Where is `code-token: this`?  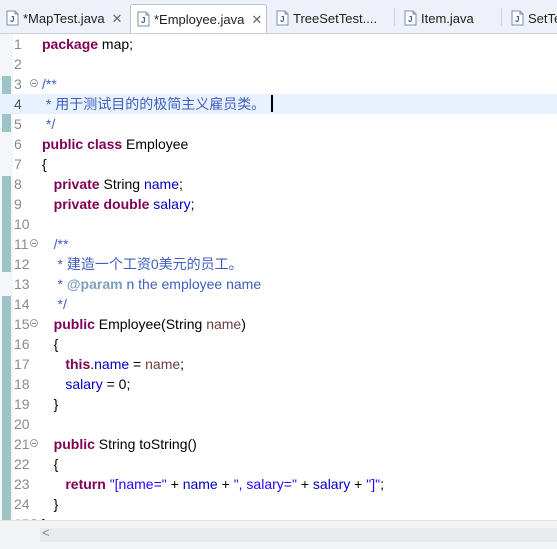 code-token: this is located at coordinates (78, 364).